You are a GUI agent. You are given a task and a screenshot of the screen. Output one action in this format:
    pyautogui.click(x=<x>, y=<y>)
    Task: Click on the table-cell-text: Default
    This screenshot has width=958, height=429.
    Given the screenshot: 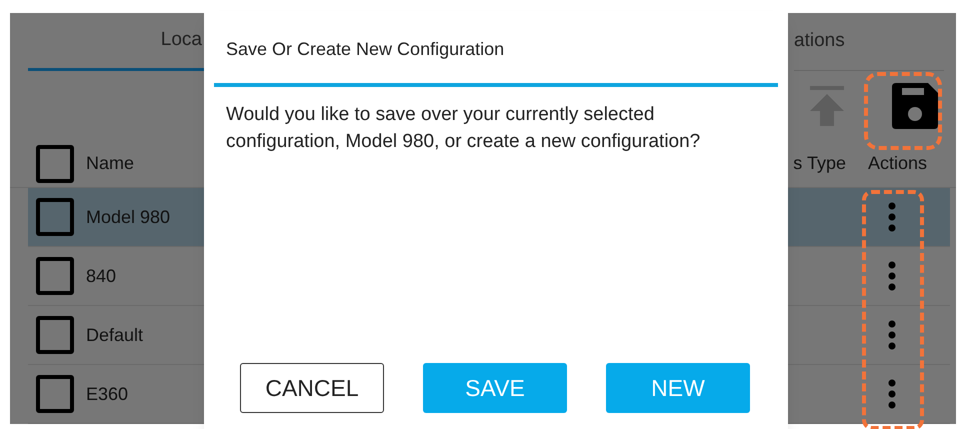 What is the action you would take?
    pyautogui.click(x=115, y=335)
    